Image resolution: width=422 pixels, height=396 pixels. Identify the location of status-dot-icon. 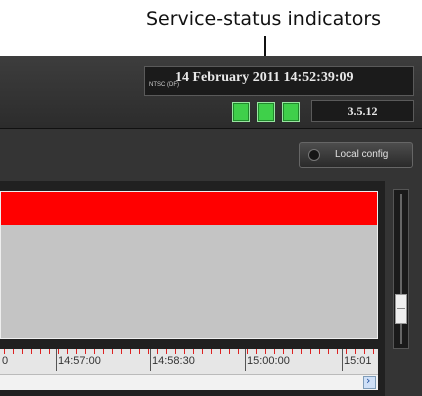
(314, 155).